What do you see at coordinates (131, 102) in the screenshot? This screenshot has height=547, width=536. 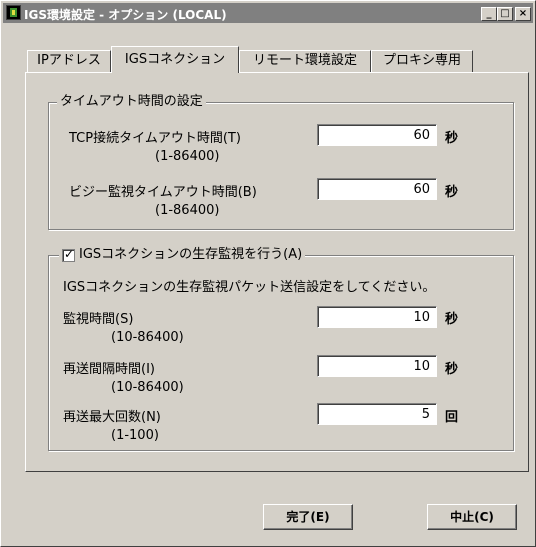 I see `timeout-group-legend: タイムアウト時間の設定` at bounding box center [131, 102].